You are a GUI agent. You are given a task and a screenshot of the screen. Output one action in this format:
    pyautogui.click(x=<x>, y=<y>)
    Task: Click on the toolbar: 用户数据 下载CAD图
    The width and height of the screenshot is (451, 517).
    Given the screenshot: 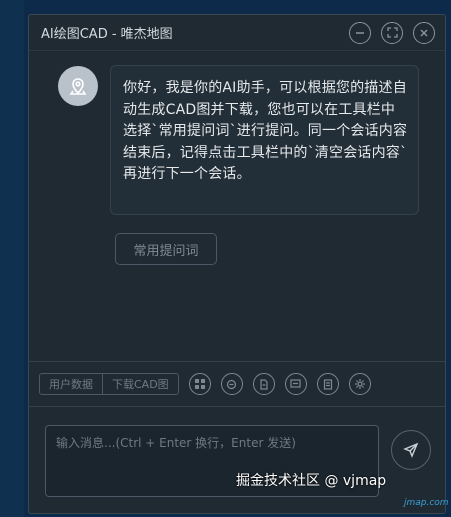 What is the action you would take?
    pyautogui.click(x=237, y=384)
    